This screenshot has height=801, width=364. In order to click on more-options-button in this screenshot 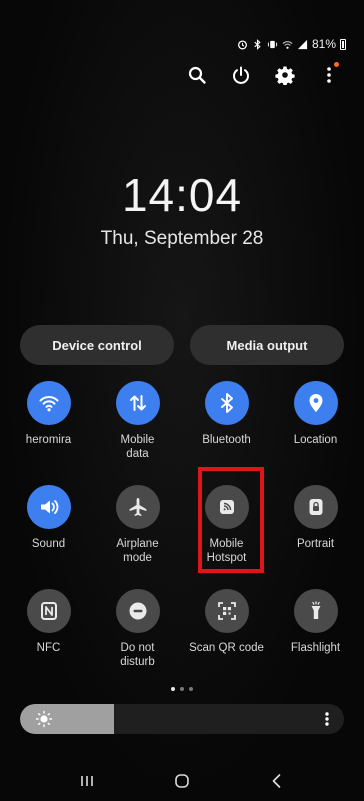, I will do `click(329, 75)`.